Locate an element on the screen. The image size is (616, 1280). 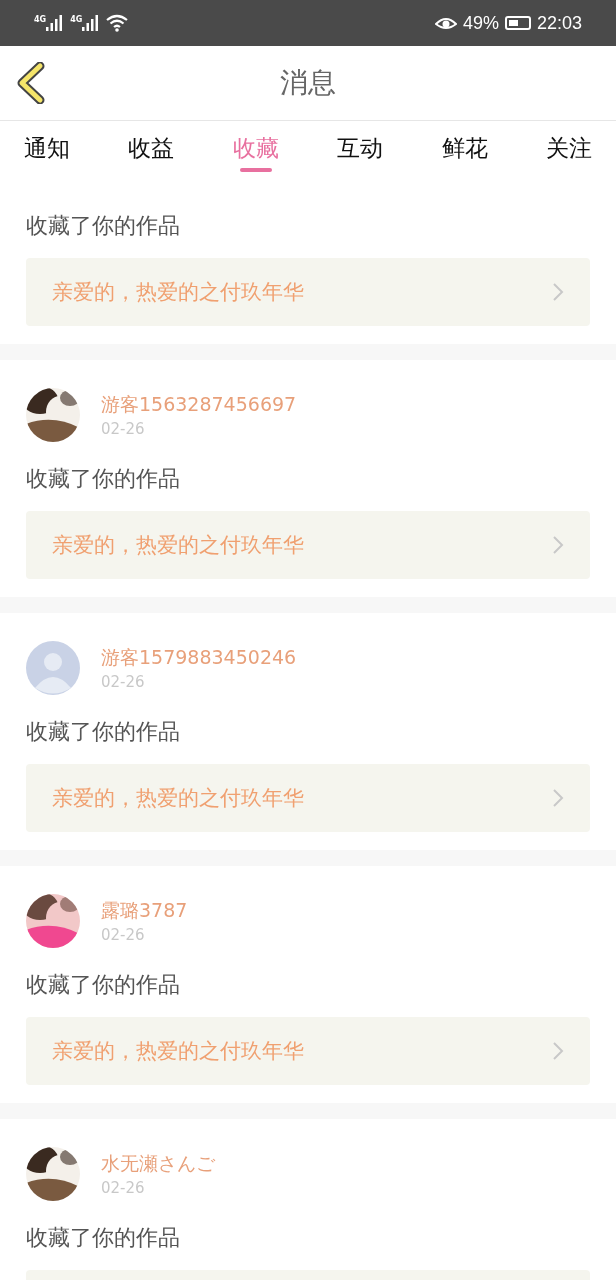
page-title: 消息 is located at coordinates (308, 83).